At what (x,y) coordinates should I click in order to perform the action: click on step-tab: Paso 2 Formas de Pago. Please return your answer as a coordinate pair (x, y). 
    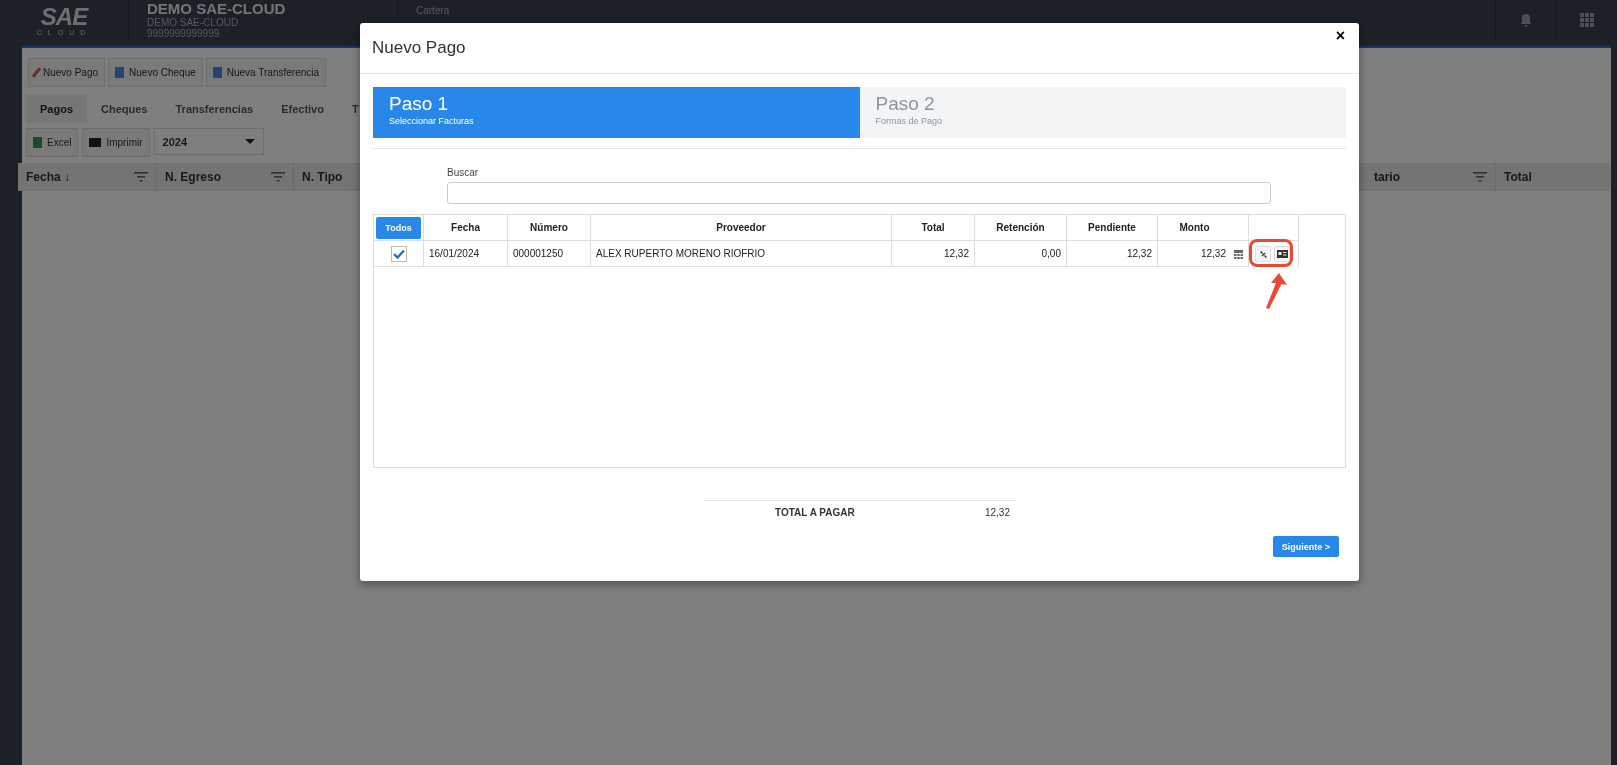
    Looking at the image, I should click on (1102, 112).